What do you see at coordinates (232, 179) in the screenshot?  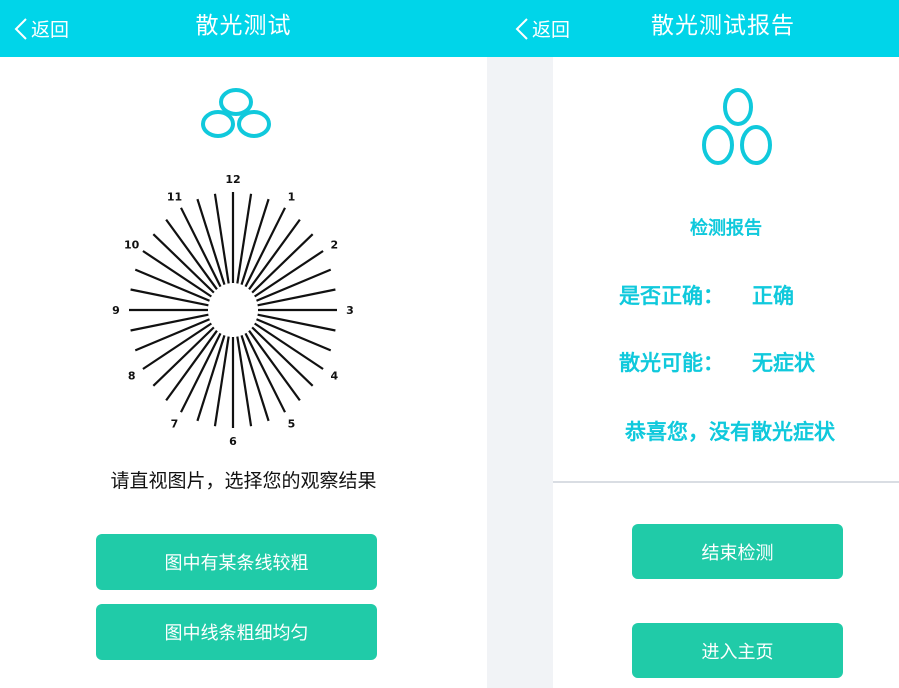 I see `dial-number: 12` at bounding box center [232, 179].